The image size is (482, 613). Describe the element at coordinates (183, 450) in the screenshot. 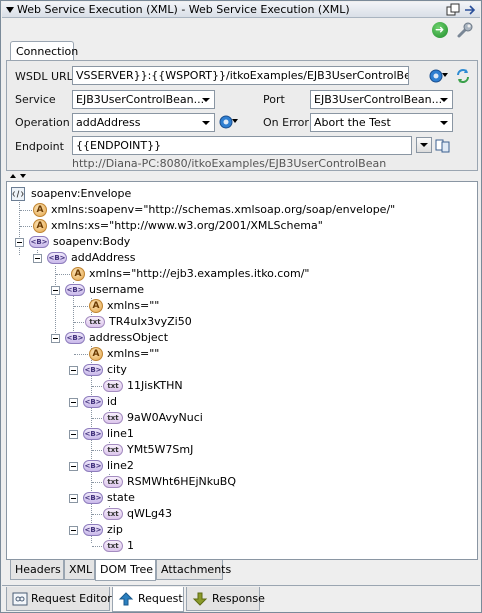

I see `tree-node-text: txt YMt5W7SmJ` at that location.